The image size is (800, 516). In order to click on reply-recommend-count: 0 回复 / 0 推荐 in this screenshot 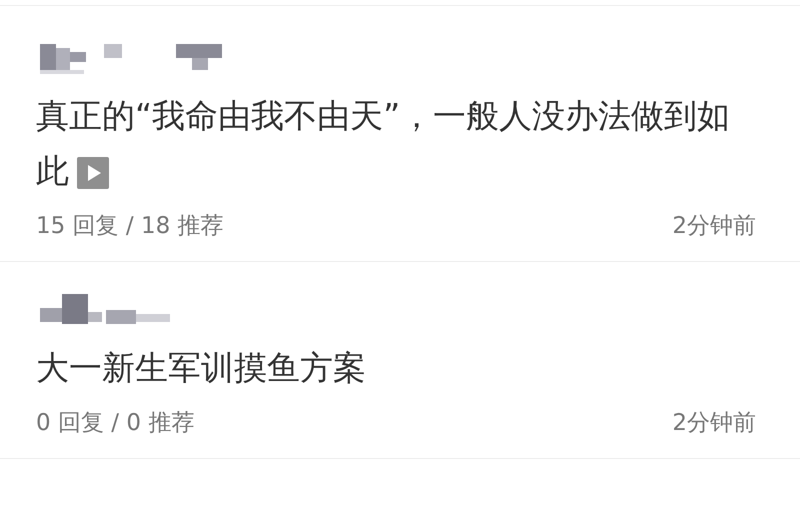, I will do `click(115, 423)`.